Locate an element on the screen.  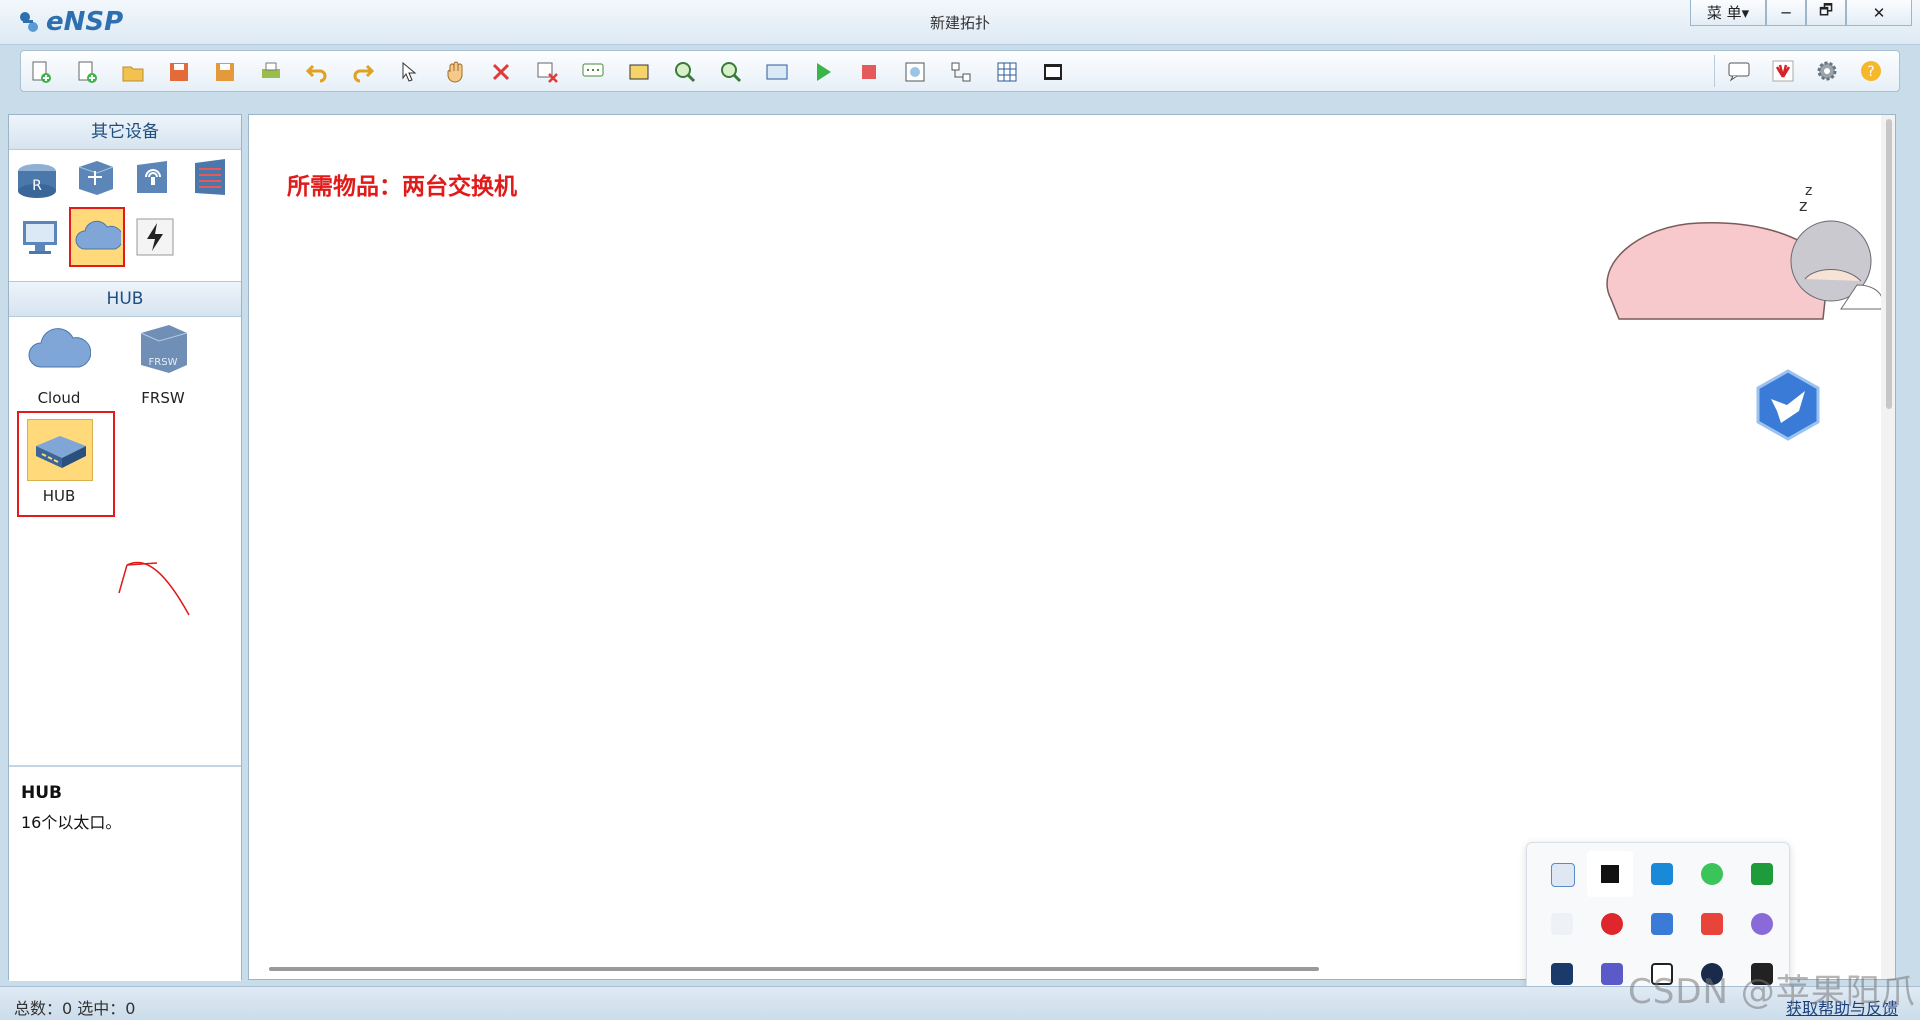
device-label-frsw: FRSW is located at coordinates (163, 398).